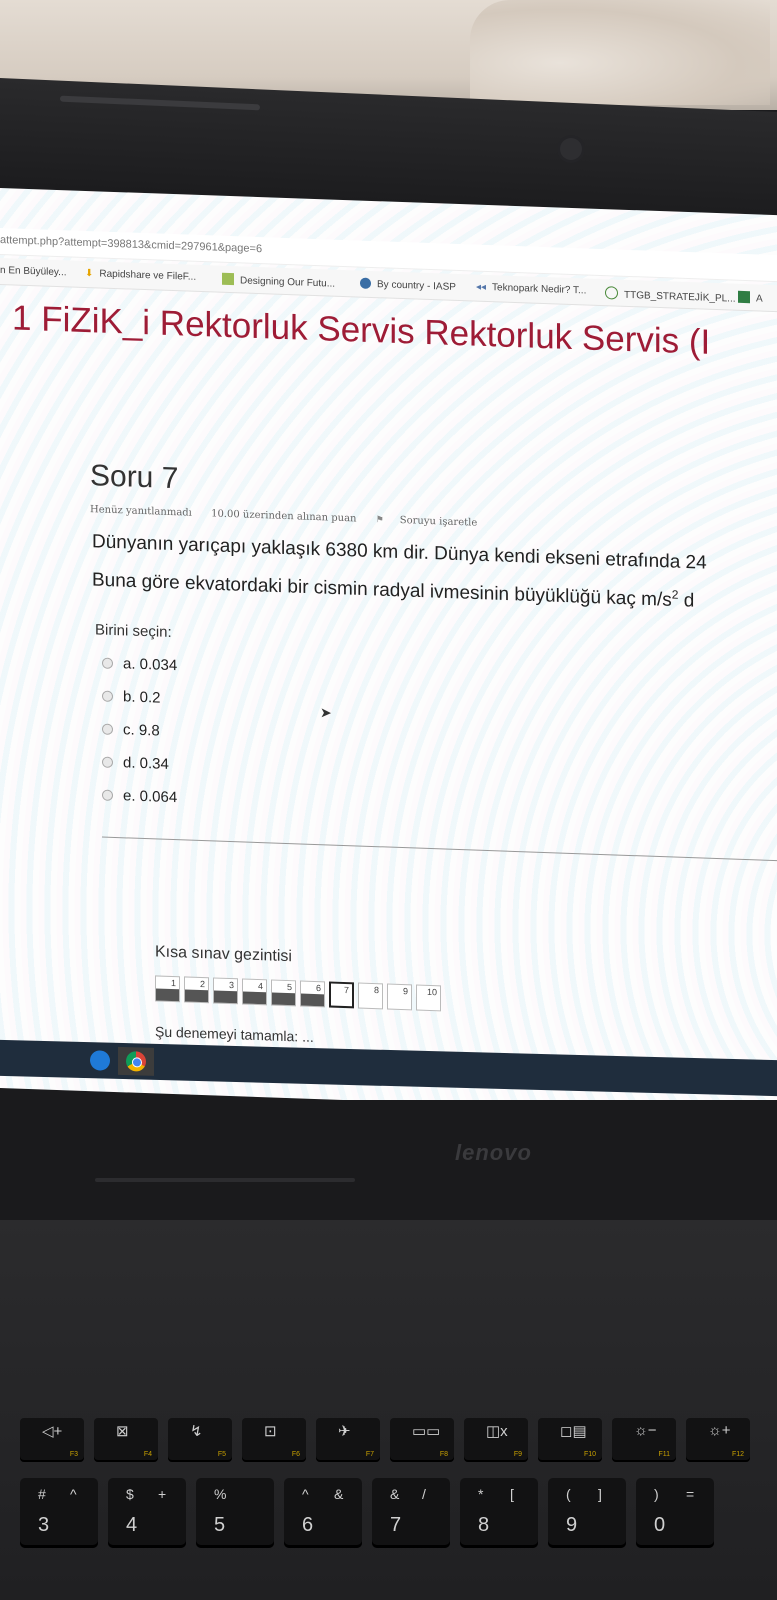  What do you see at coordinates (348, 1440) in the screenshot?
I see `key-f7: ✈ F7` at bounding box center [348, 1440].